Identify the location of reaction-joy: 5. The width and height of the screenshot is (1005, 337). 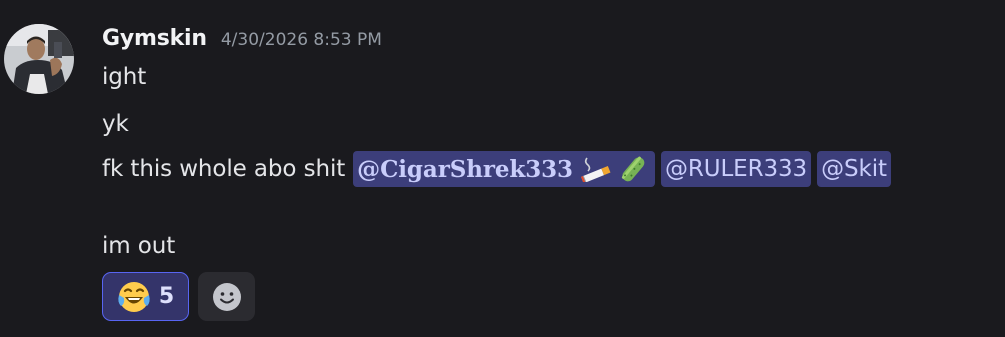
(145, 296).